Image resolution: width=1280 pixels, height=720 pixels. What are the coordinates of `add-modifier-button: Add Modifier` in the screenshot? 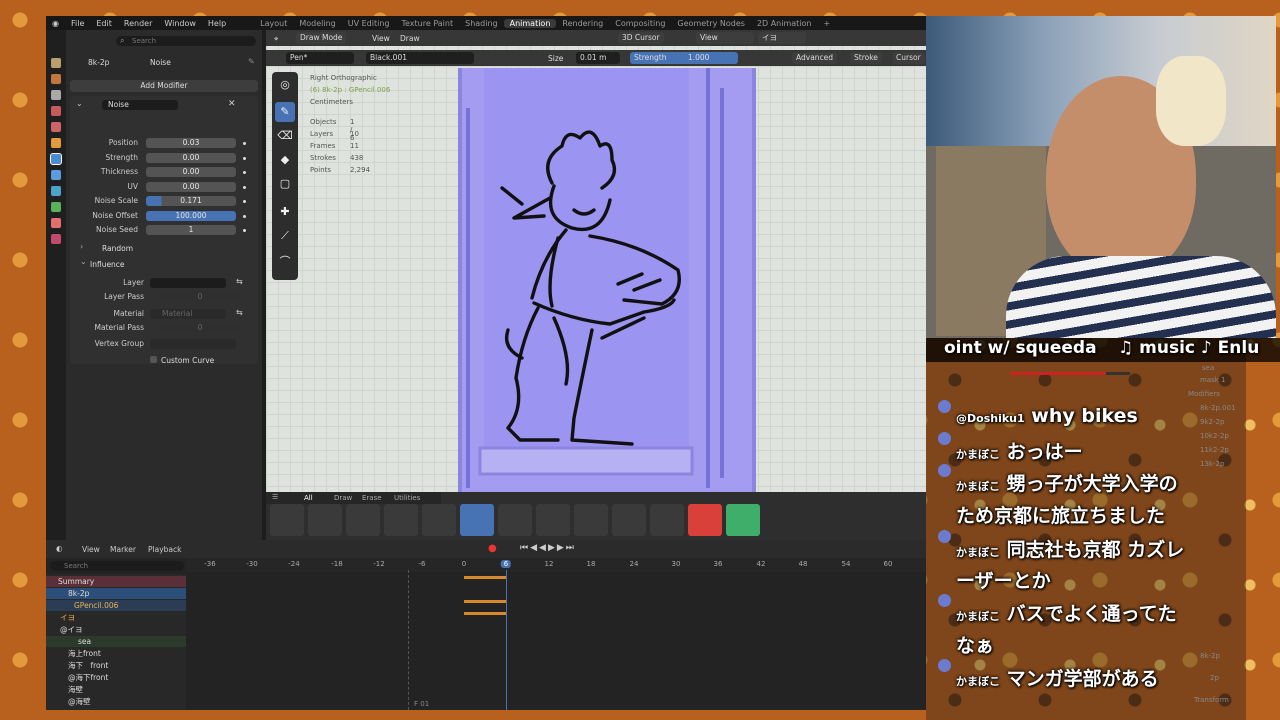 It's located at (164, 86).